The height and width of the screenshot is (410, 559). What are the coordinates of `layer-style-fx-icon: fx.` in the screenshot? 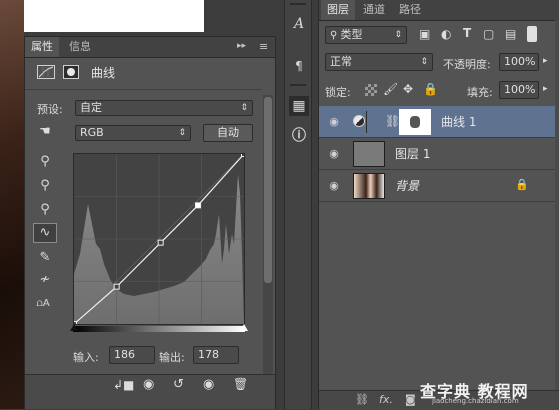 It's located at (386, 400).